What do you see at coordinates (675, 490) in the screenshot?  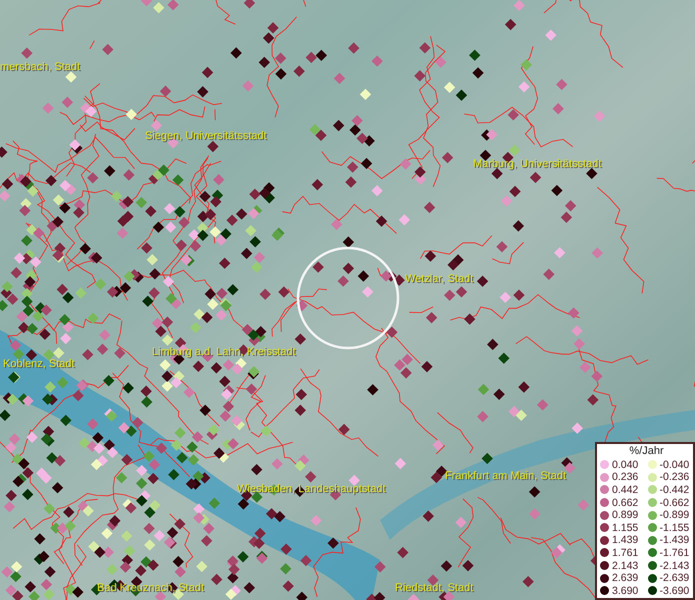 I see `legend-value: -0.442` at bounding box center [675, 490].